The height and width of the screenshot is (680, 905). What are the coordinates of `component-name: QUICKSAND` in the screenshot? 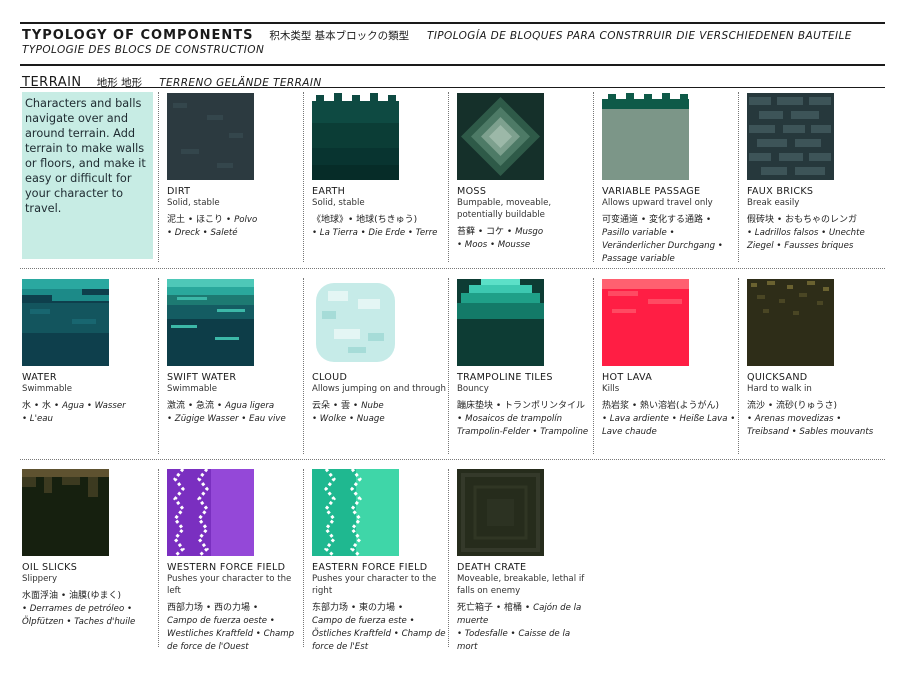 It's located at (777, 377).